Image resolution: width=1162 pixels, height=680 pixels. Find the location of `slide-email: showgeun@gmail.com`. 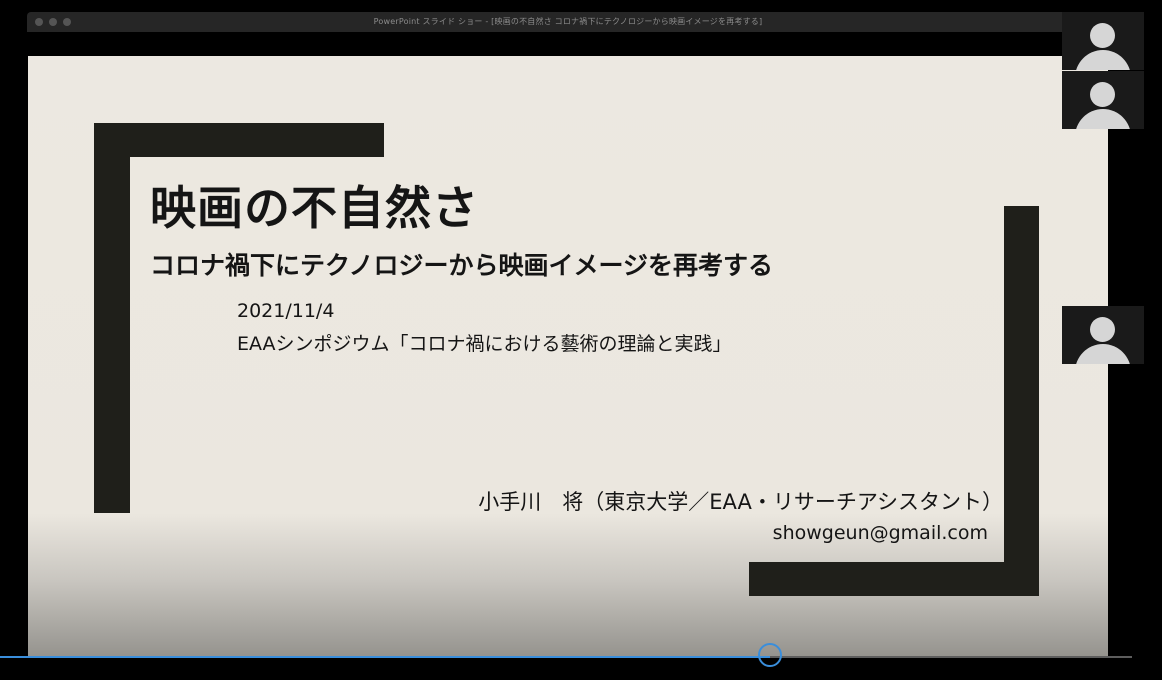

slide-email: showgeun@gmail.com is located at coordinates (880, 533).